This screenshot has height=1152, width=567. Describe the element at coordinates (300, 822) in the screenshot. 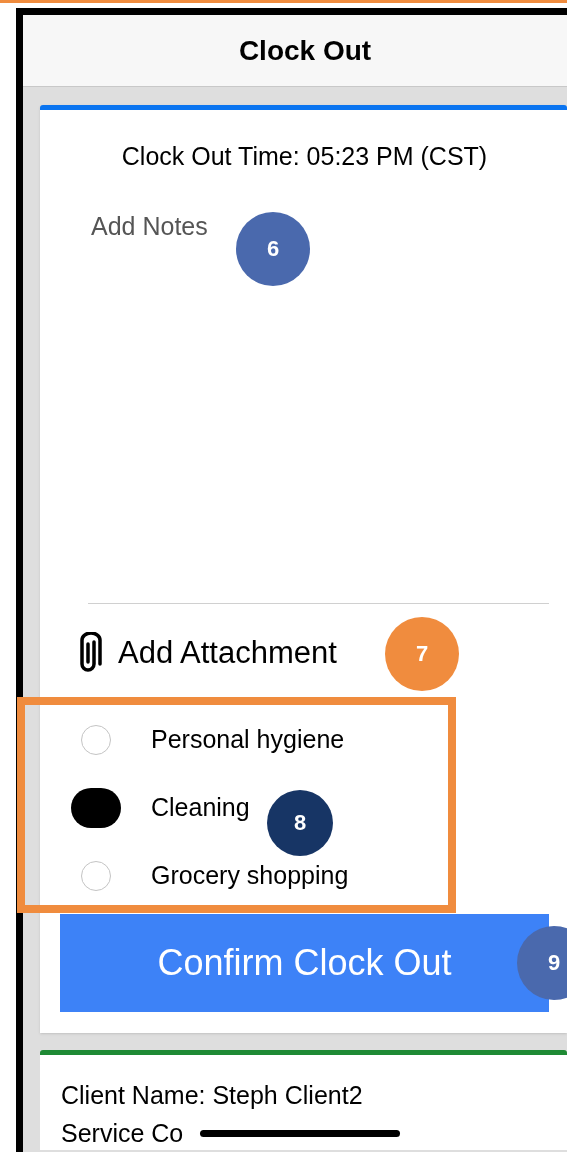

I see `step-marker: 8` at that location.